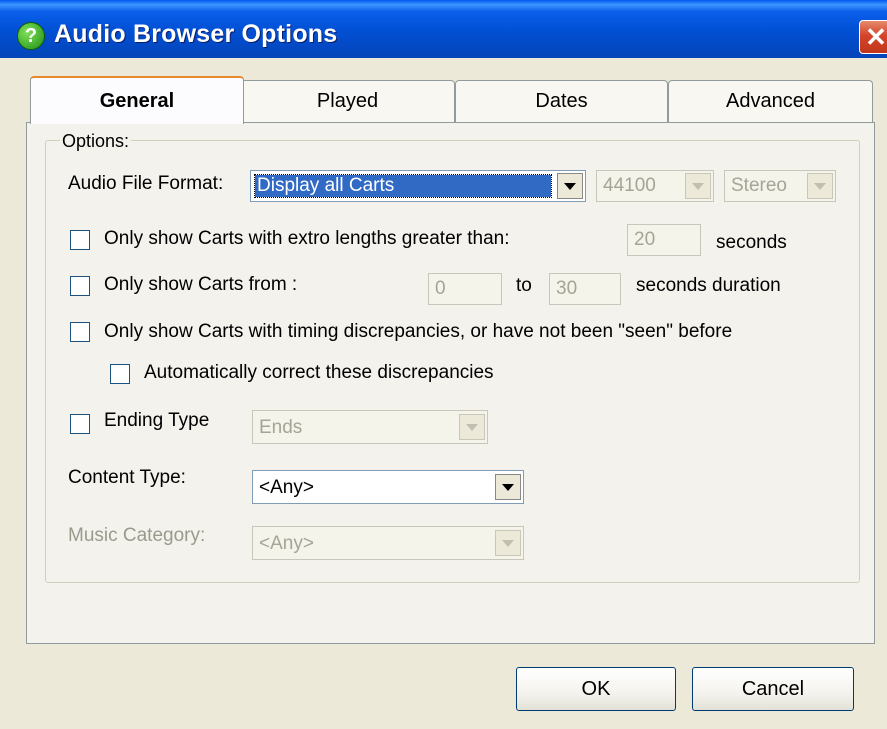  Describe the element at coordinates (80, 286) in the screenshot. I see `duration-checkbox` at that location.